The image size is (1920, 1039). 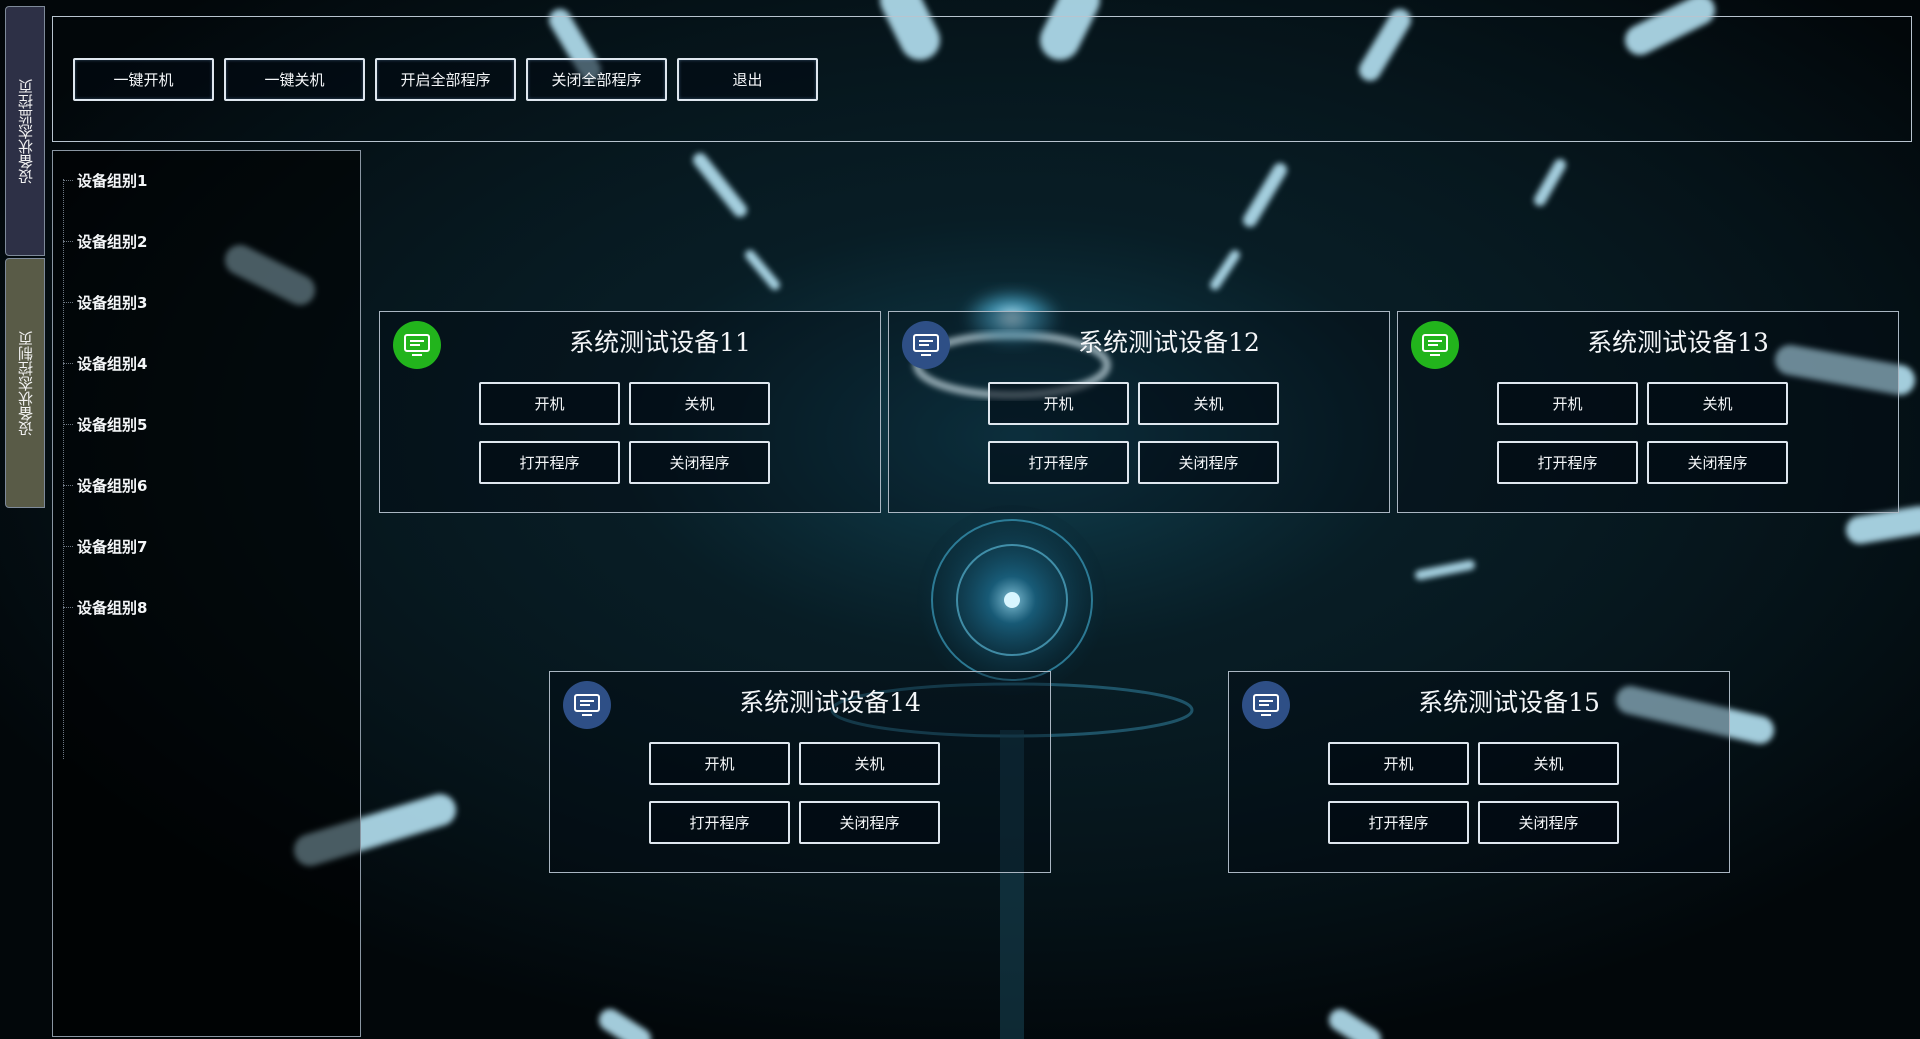 I want to click on group-item-label: 设备组别1, so click(x=112, y=180).